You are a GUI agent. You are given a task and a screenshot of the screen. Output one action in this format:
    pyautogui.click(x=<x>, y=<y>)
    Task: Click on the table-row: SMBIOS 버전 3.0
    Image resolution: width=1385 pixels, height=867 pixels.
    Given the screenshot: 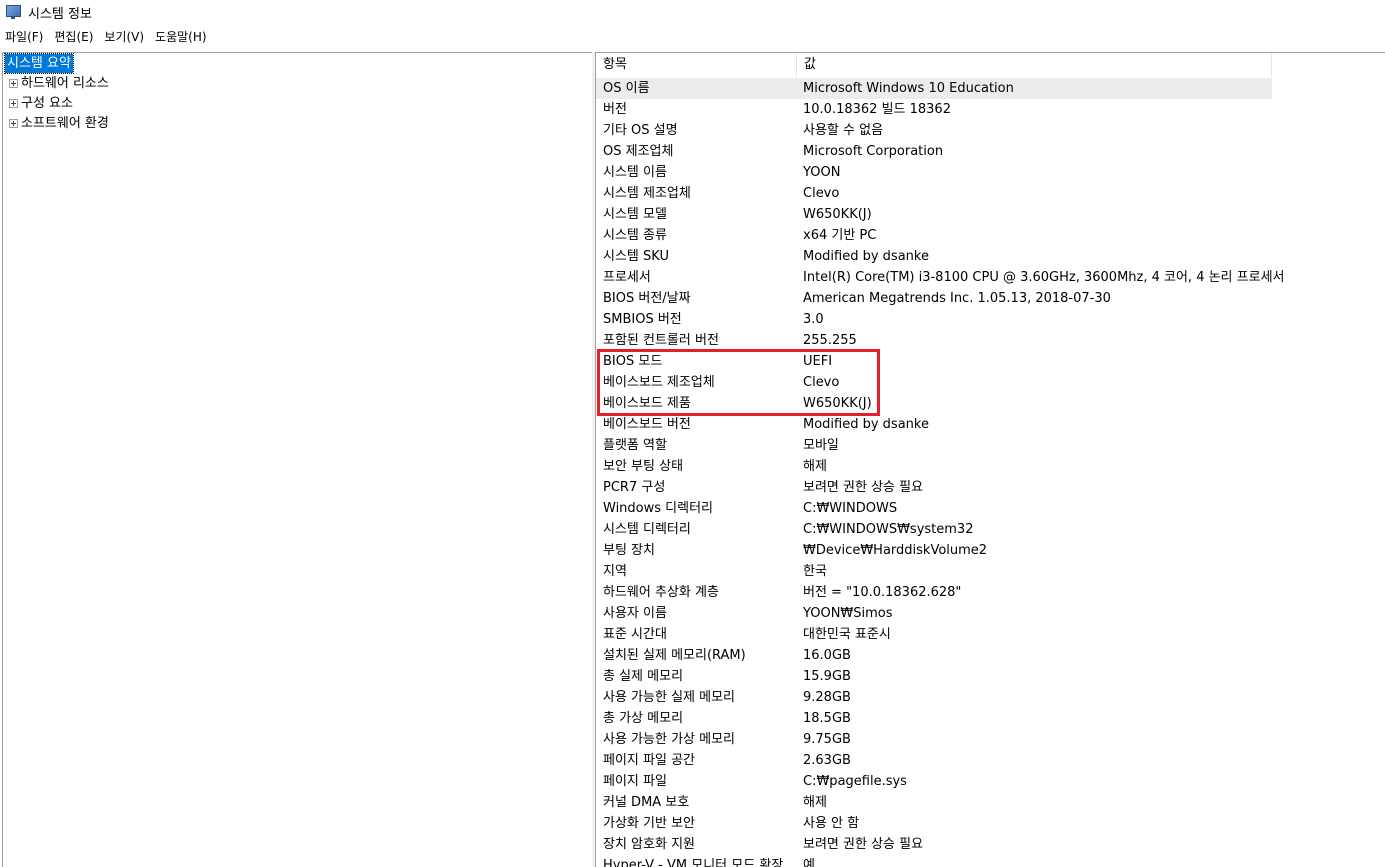 What is the action you would take?
    pyautogui.click(x=990, y=319)
    